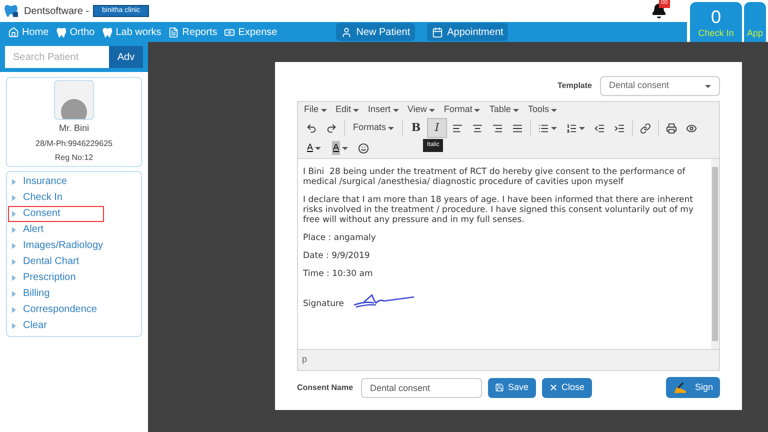 This screenshot has width=768, height=432. What do you see at coordinates (542, 110) in the screenshot?
I see `editor-menu: Tools` at bounding box center [542, 110].